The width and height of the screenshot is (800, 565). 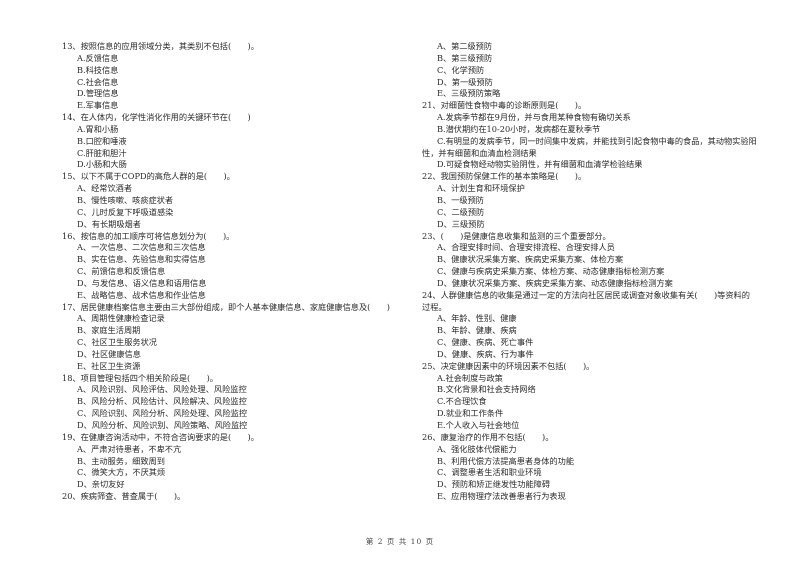 I want to click on option-line: B、实在信息、先验信息和实得信息, so click(x=141, y=259).